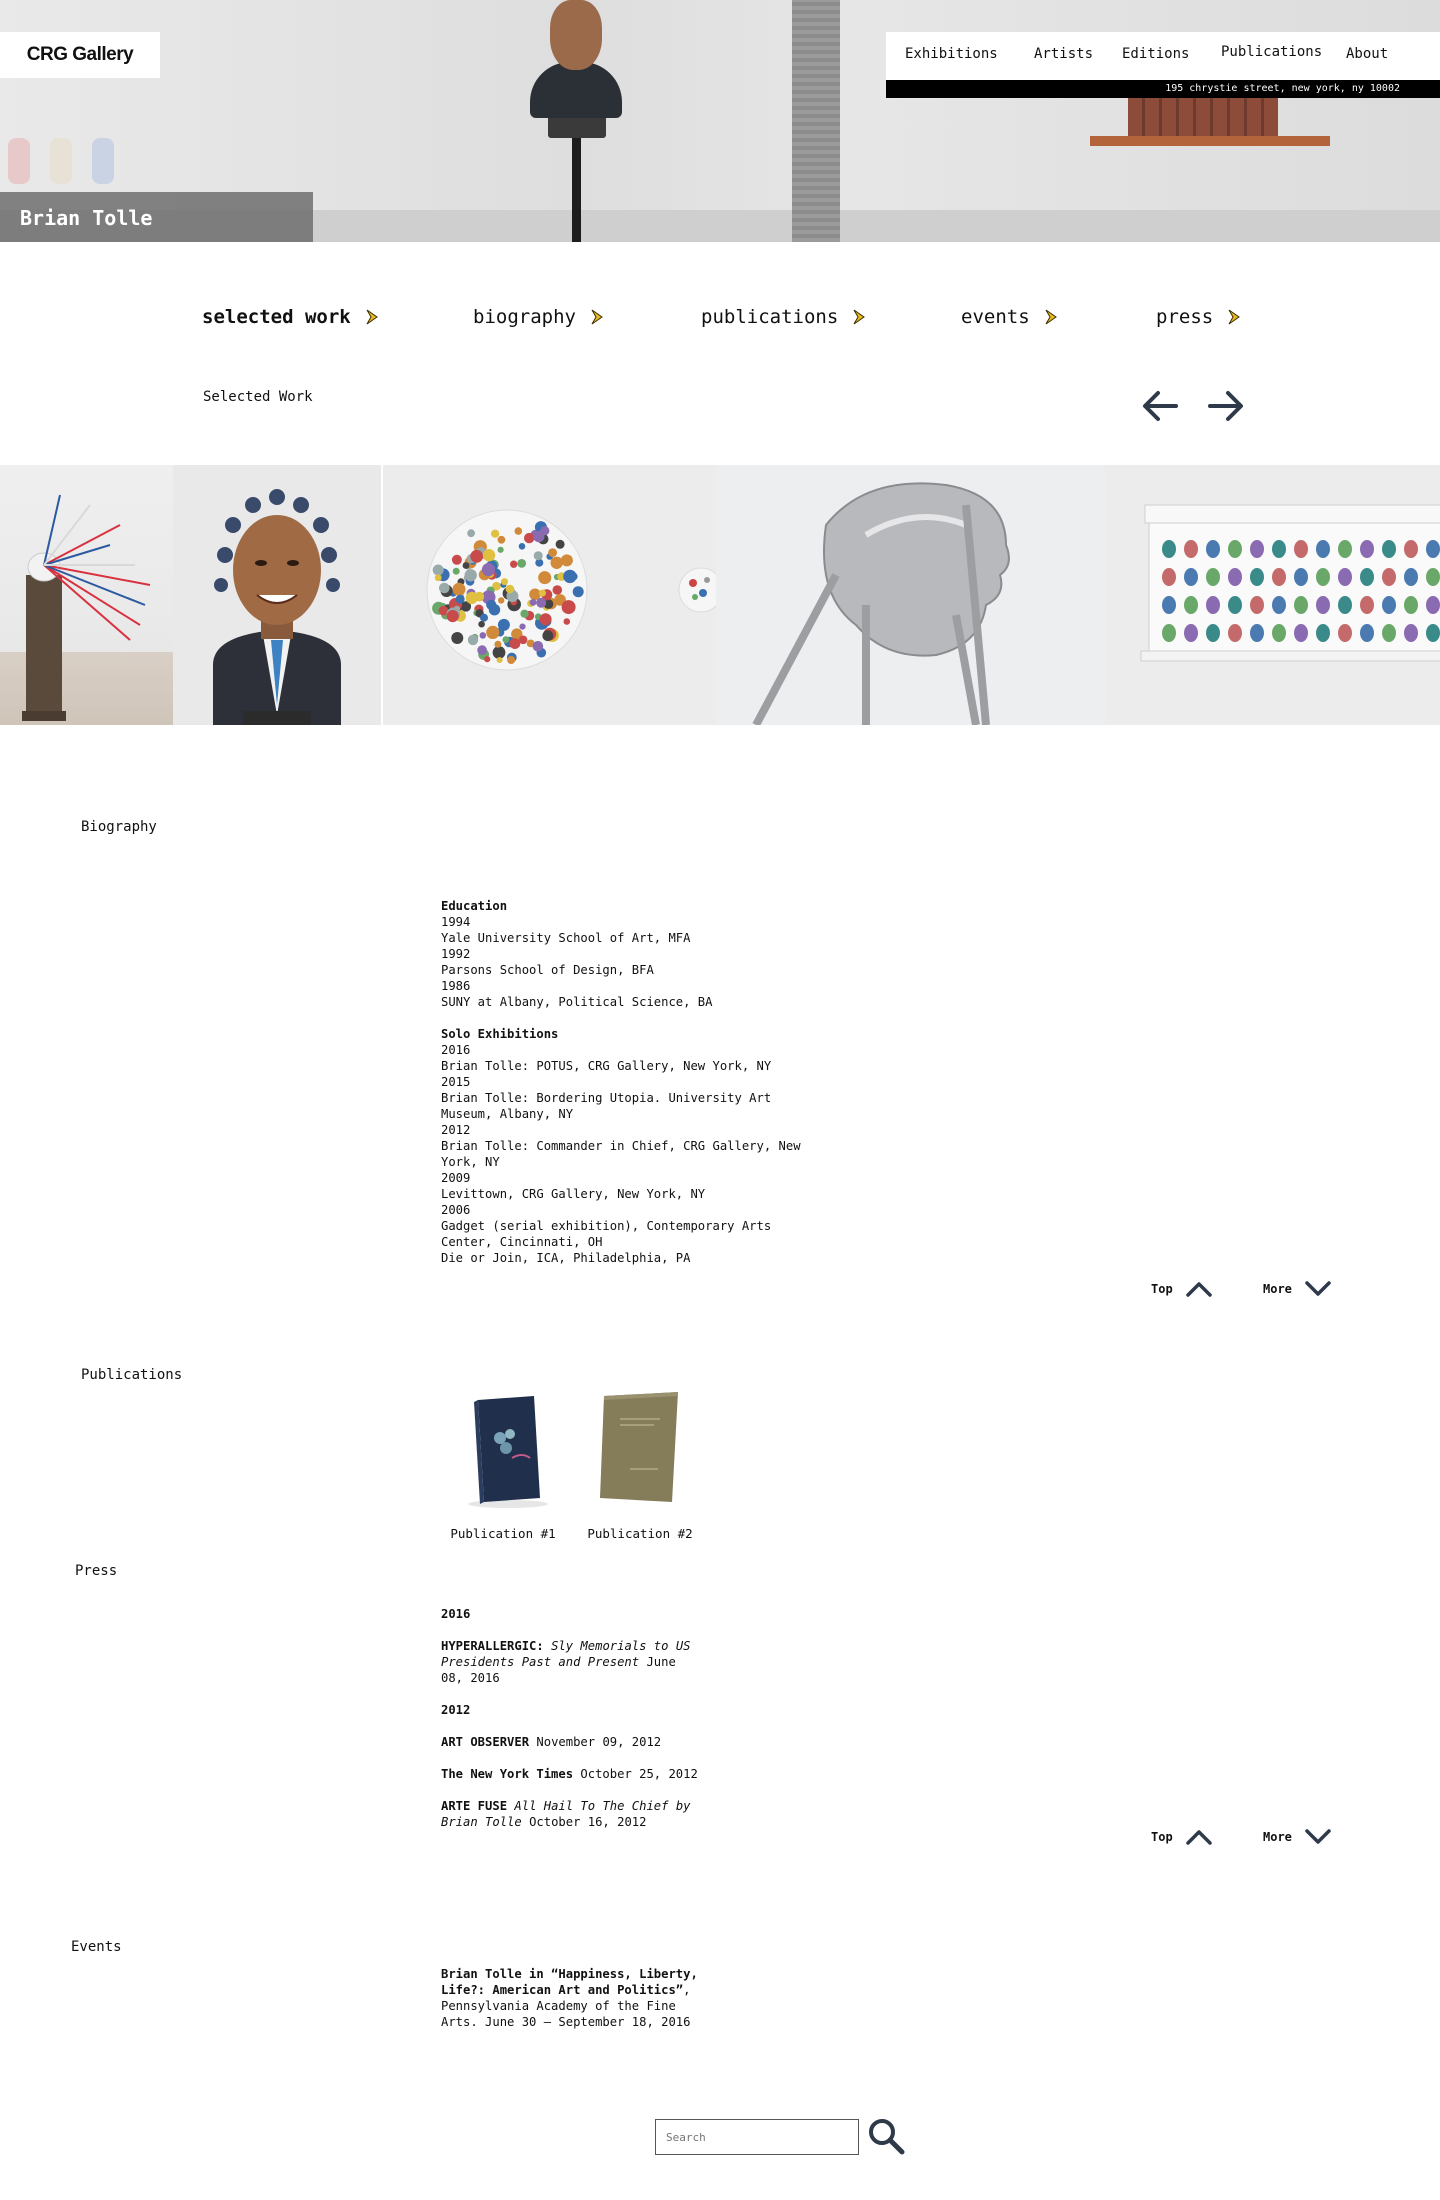  I want to click on nav-publications: Publications, so click(1271, 52).